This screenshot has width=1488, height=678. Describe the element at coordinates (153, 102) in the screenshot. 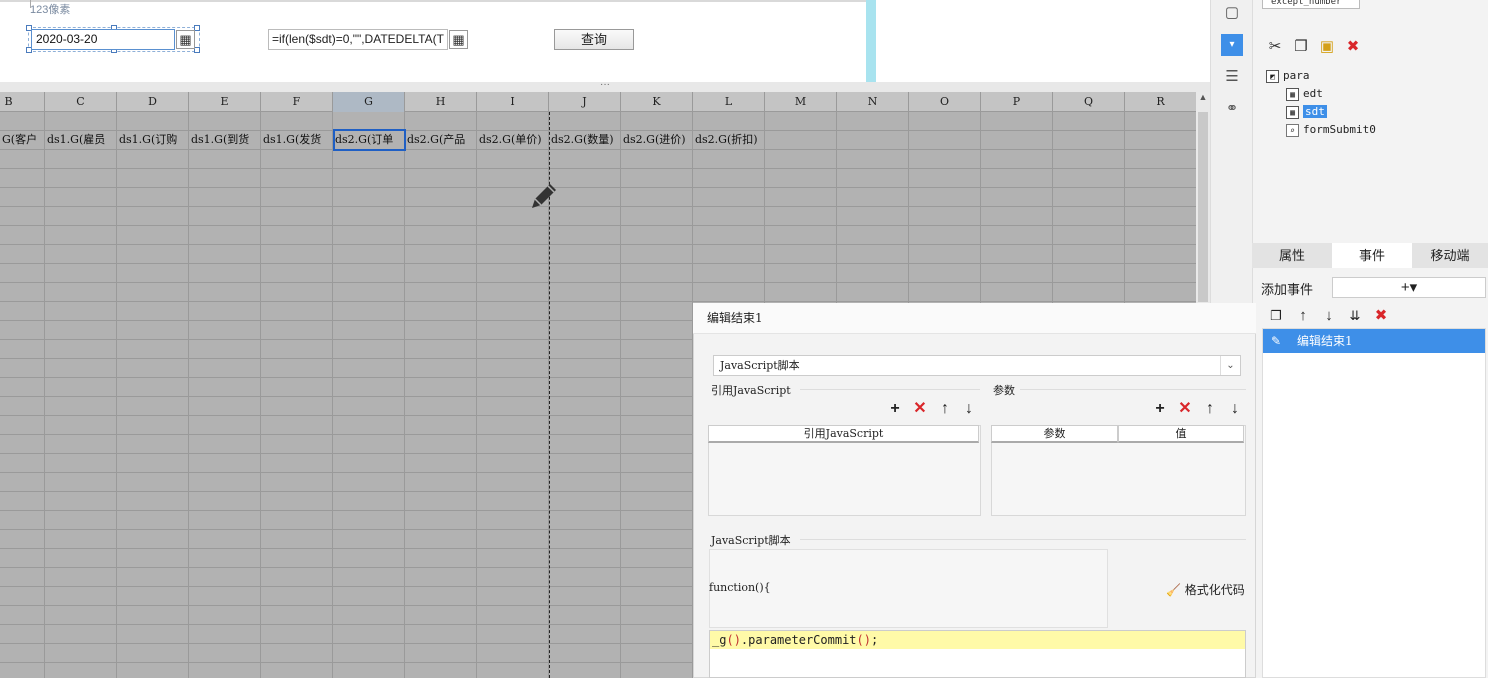

I see `column-header: D` at that location.